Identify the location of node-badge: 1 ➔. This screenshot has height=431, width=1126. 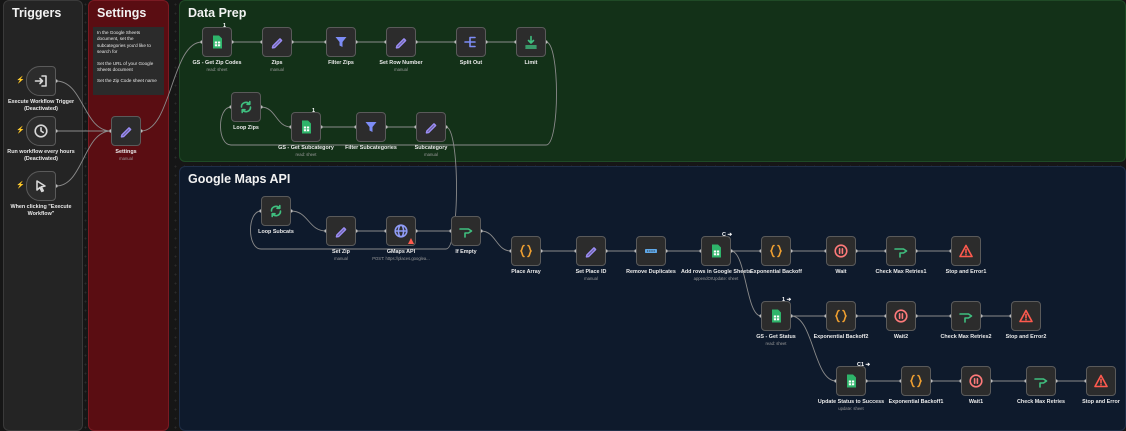
(787, 300).